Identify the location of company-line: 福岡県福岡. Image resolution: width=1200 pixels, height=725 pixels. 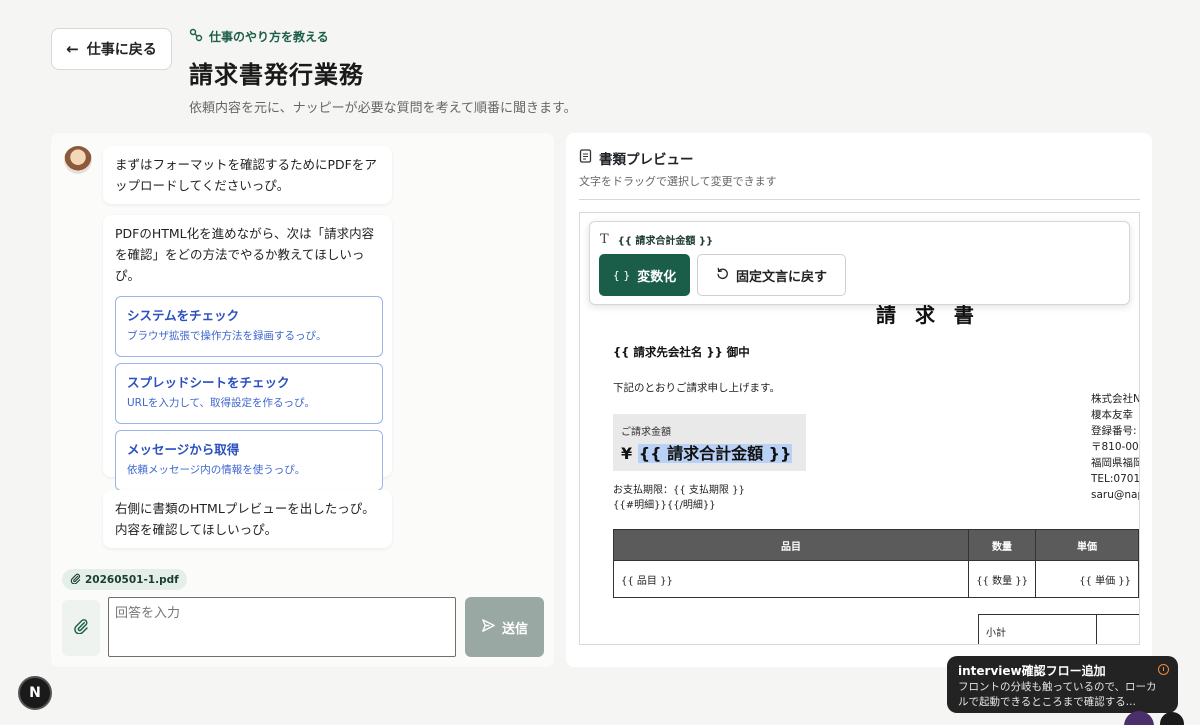
(1115, 463).